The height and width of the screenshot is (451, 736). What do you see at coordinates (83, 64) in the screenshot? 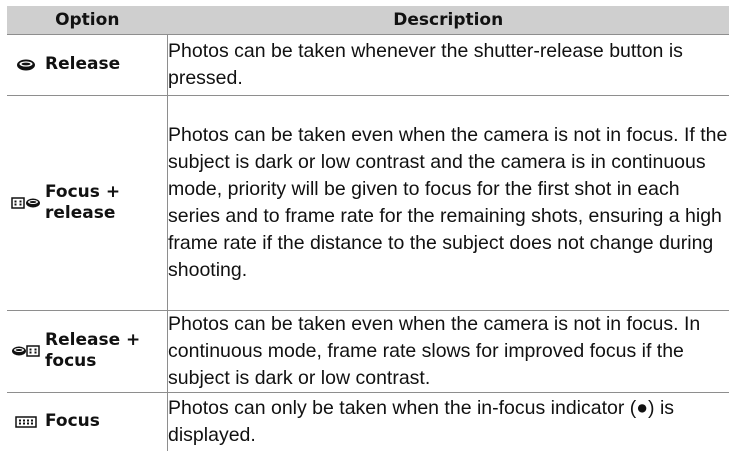
I see `option-label: Release` at bounding box center [83, 64].